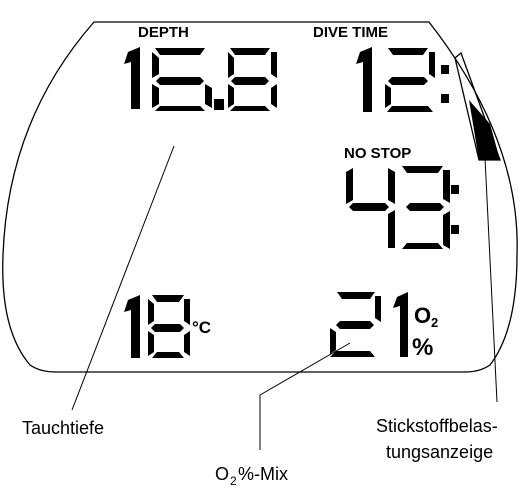 This screenshot has width=521, height=492. What do you see at coordinates (455, 189) in the screenshot?
I see `no-stop-colon-top` at bounding box center [455, 189].